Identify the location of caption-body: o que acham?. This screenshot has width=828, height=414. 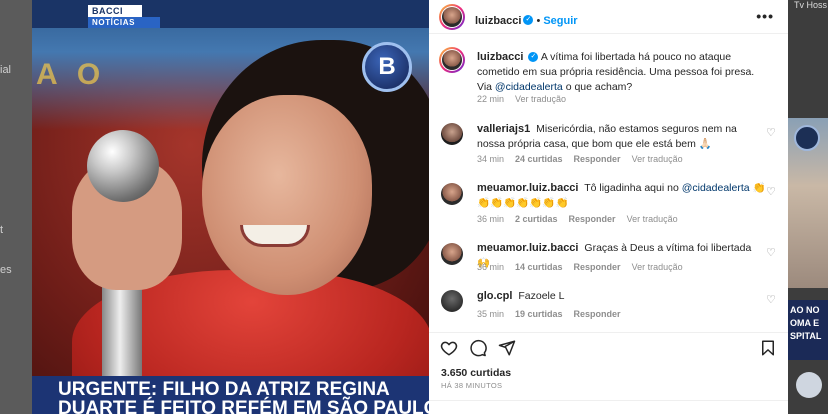
(597, 87).